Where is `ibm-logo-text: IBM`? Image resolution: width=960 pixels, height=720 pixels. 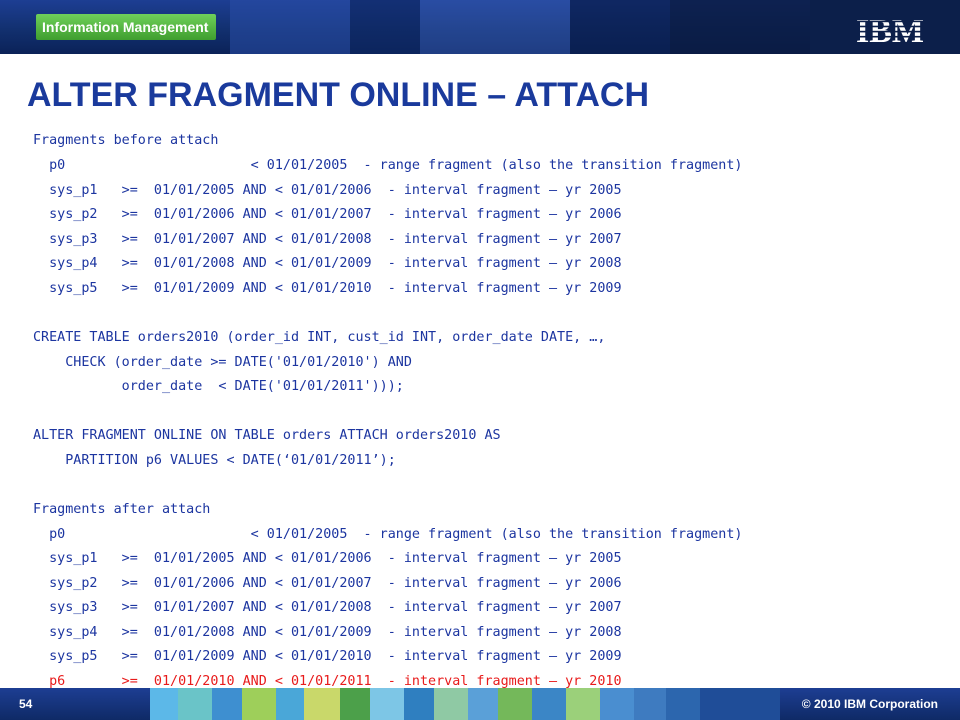 ibm-logo-text: IBM is located at coordinates (890, 28).